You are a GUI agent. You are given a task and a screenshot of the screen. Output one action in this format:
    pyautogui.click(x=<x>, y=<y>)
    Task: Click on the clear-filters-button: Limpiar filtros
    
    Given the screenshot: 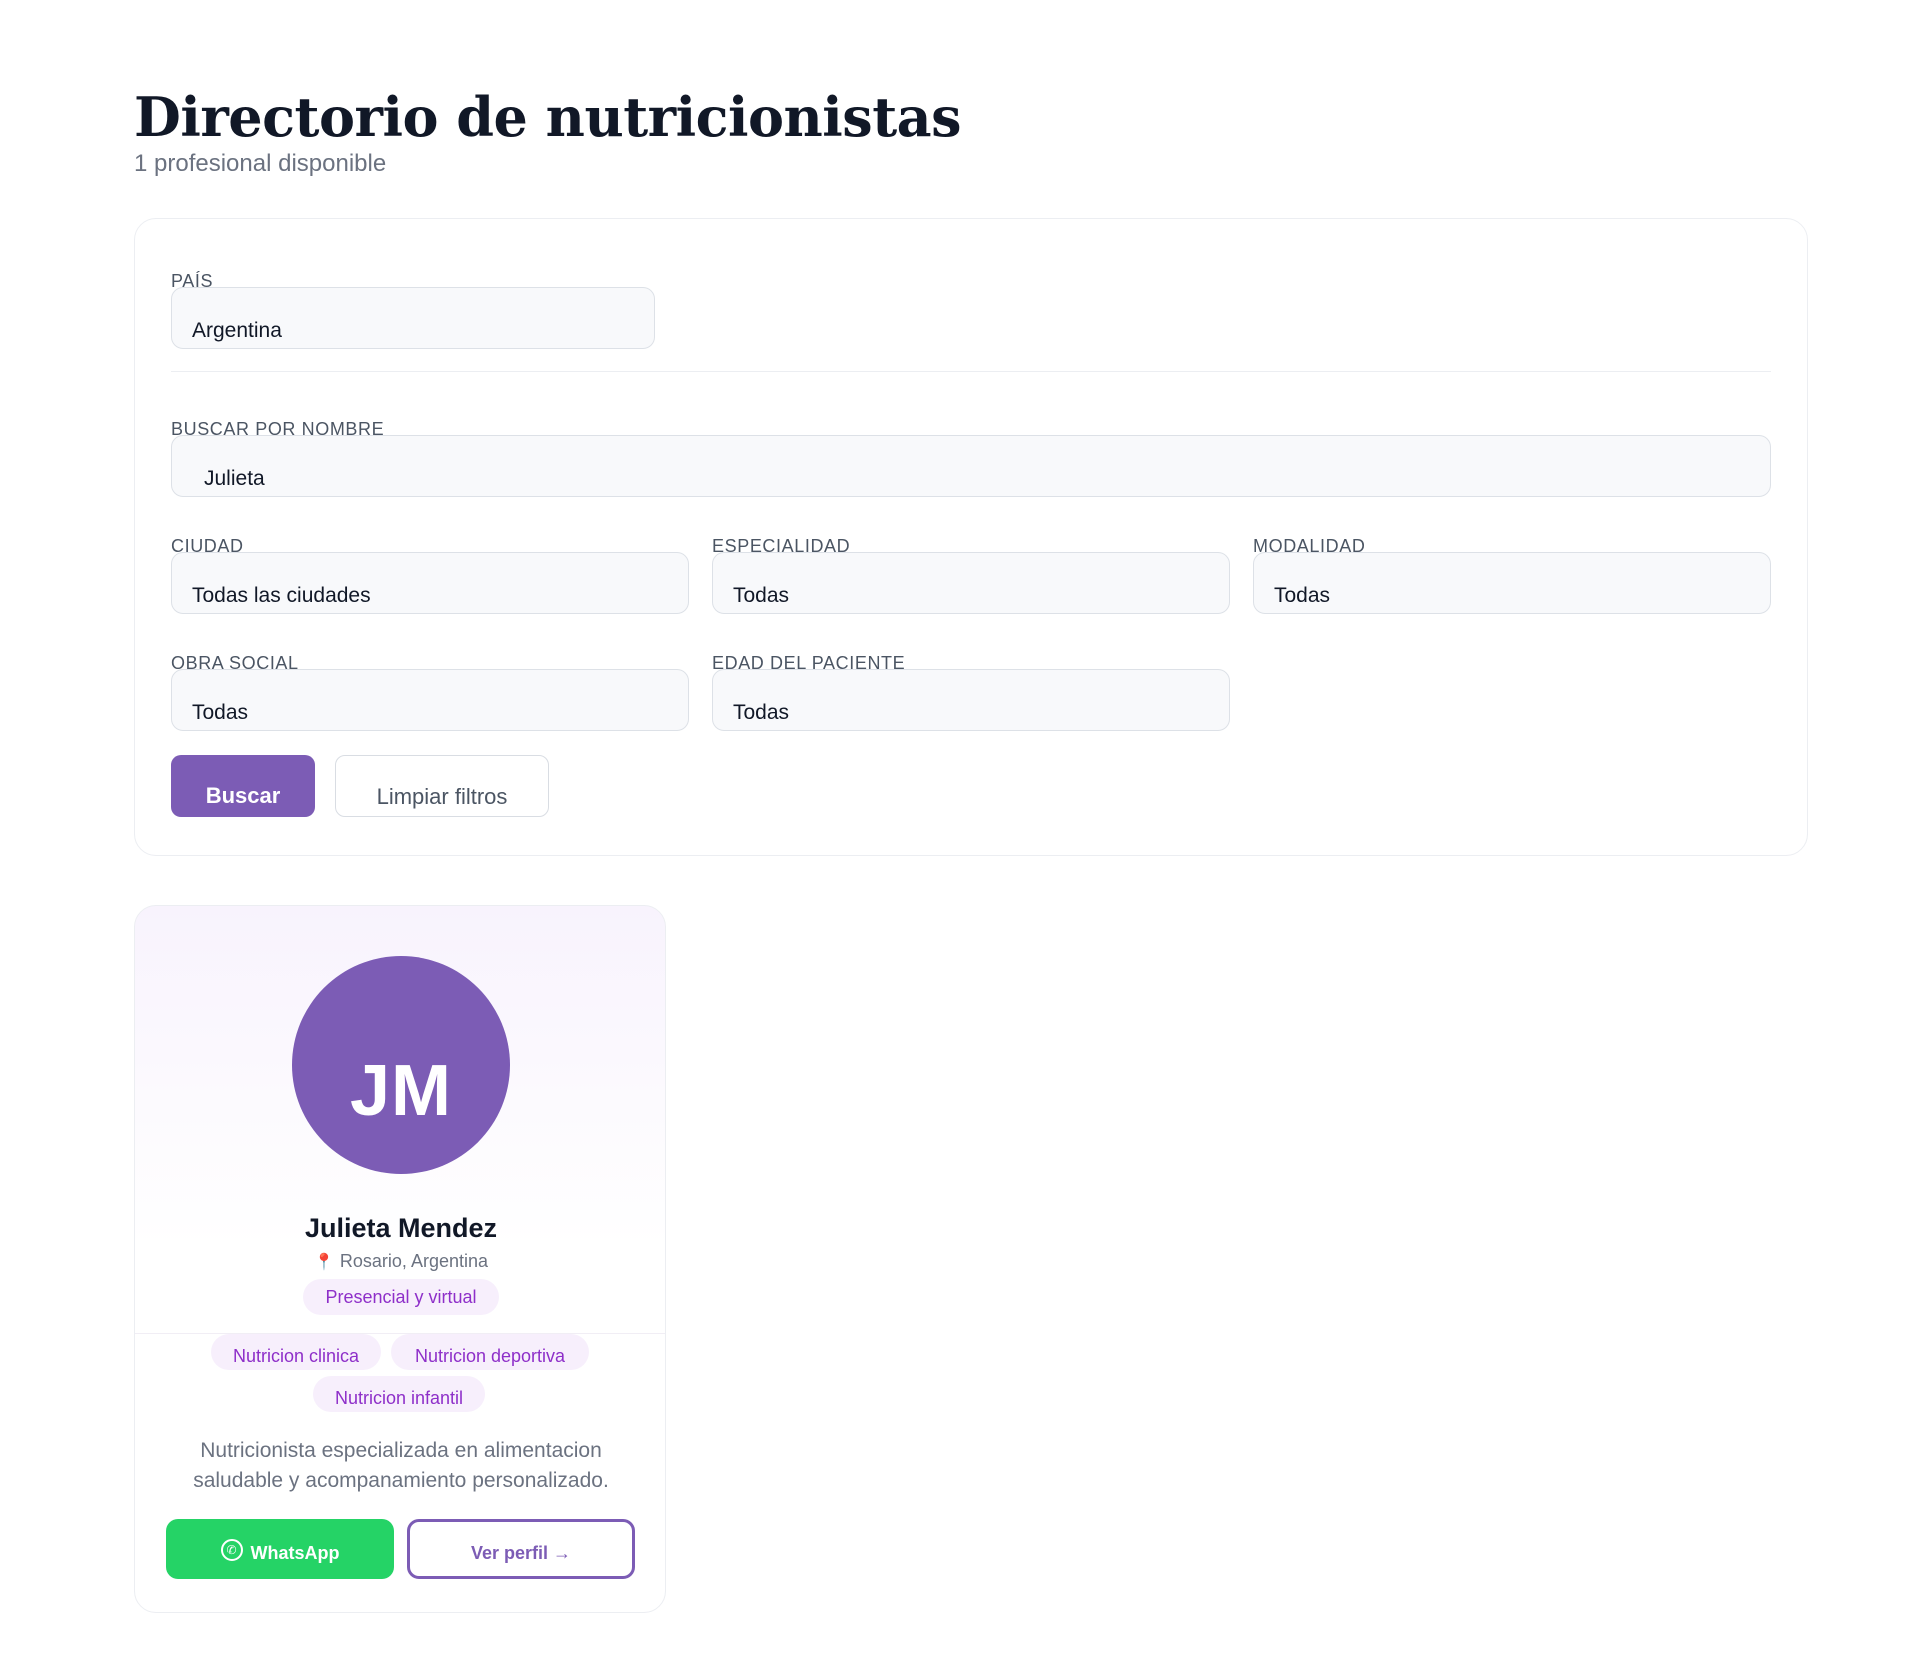 What is the action you would take?
    pyautogui.click(x=442, y=786)
    